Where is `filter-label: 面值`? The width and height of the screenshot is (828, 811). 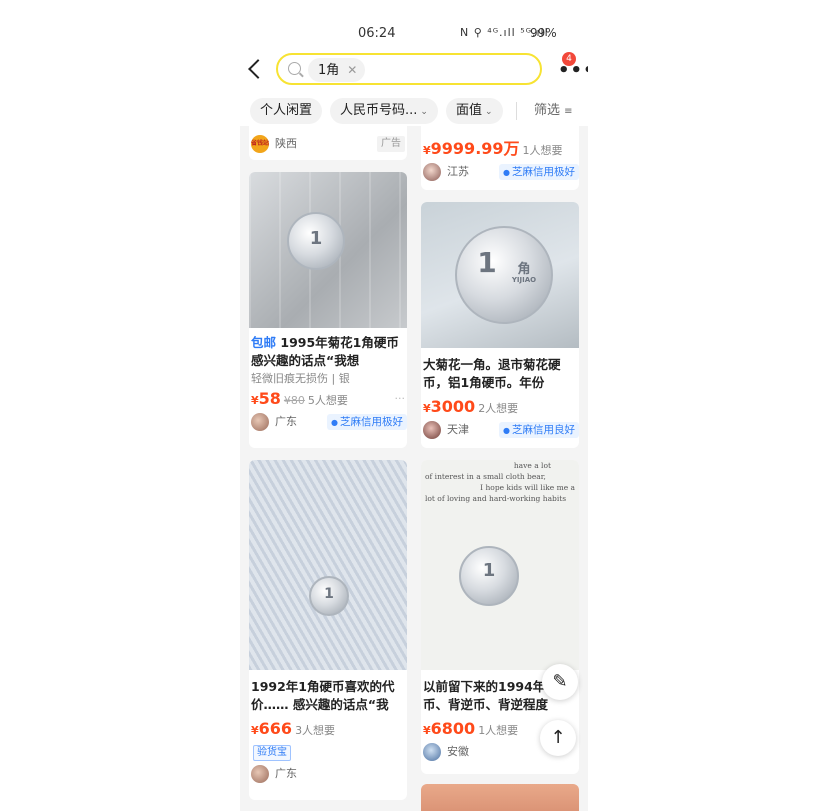
filter-label: 面值 is located at coordinates (469, 110).